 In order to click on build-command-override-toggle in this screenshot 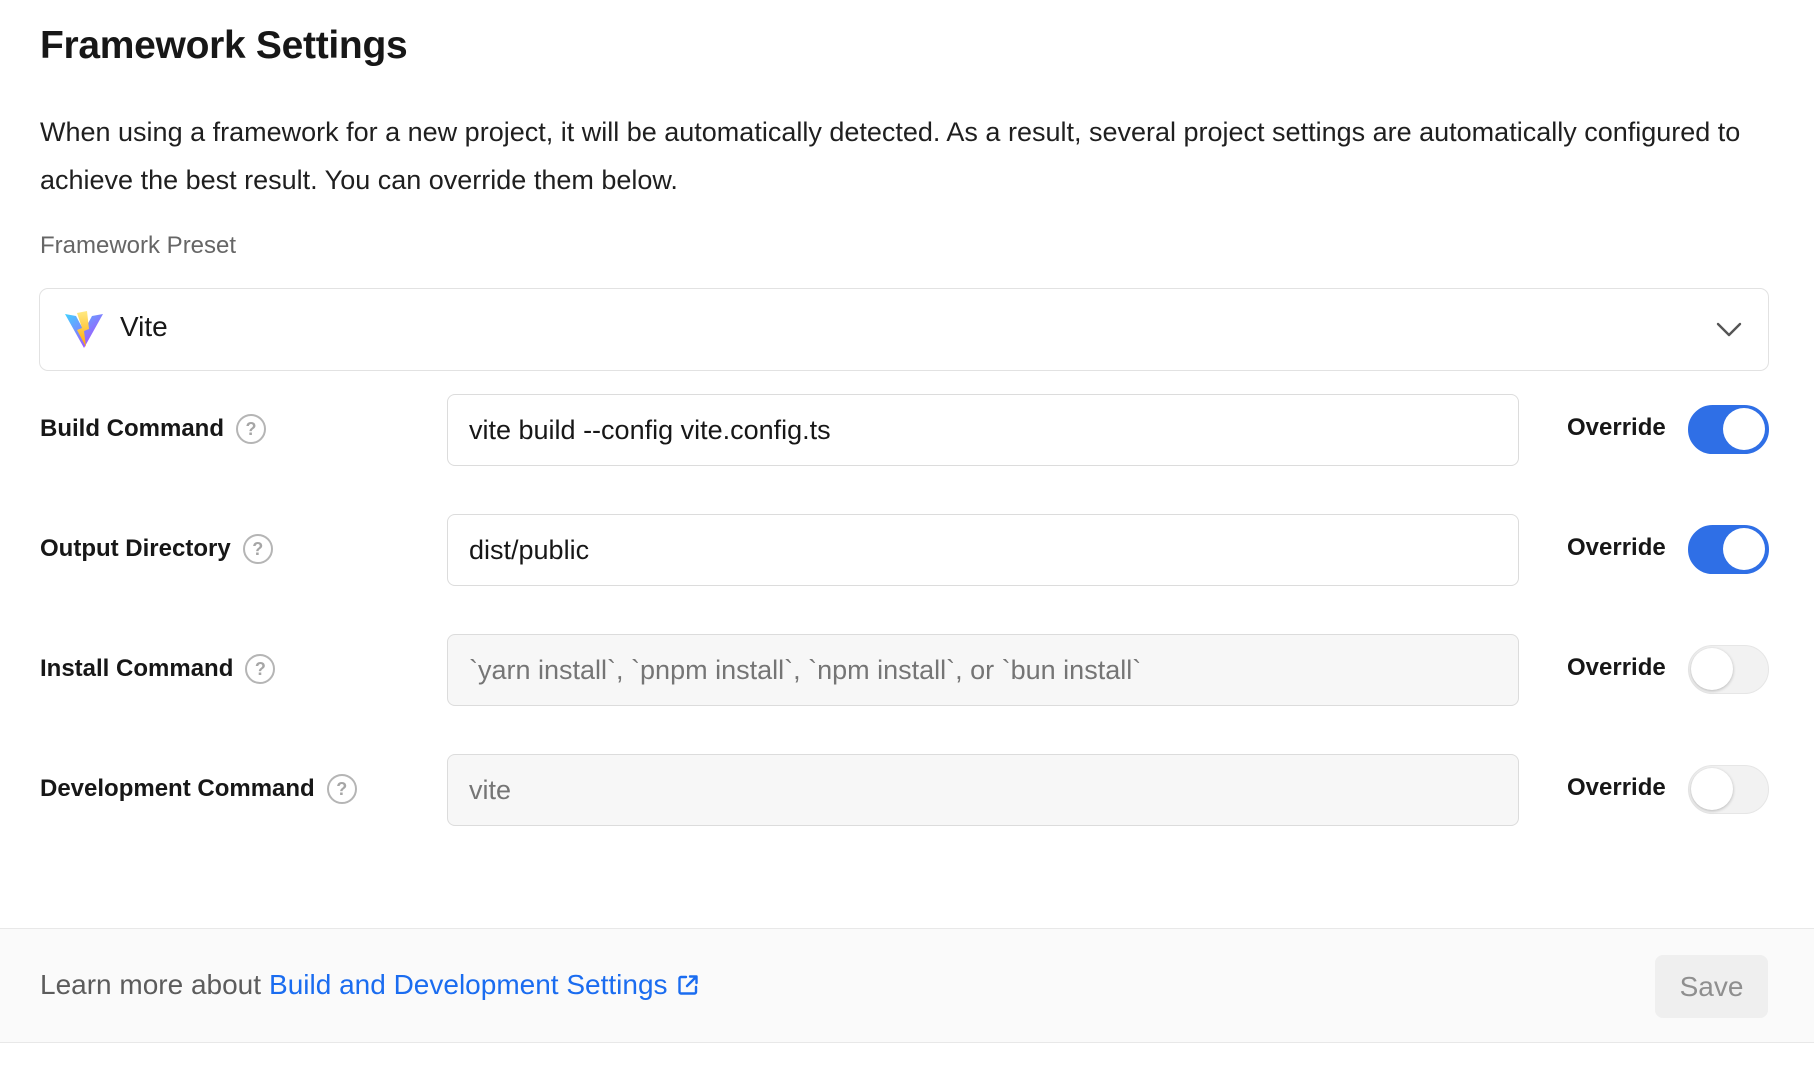, I will do `click(1728, 429)`.